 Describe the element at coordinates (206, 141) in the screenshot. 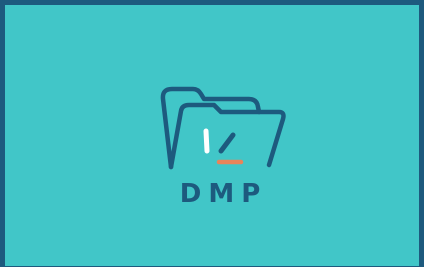

I see `check-white-stroke` at that location.